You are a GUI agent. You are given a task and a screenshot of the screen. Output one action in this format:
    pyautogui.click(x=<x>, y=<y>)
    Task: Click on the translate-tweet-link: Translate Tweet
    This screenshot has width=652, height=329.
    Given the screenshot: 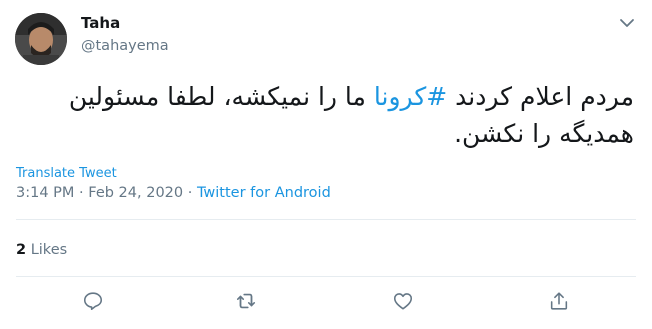 What is the action you would take?
    pyautogui.click(x=66, y=173)
    